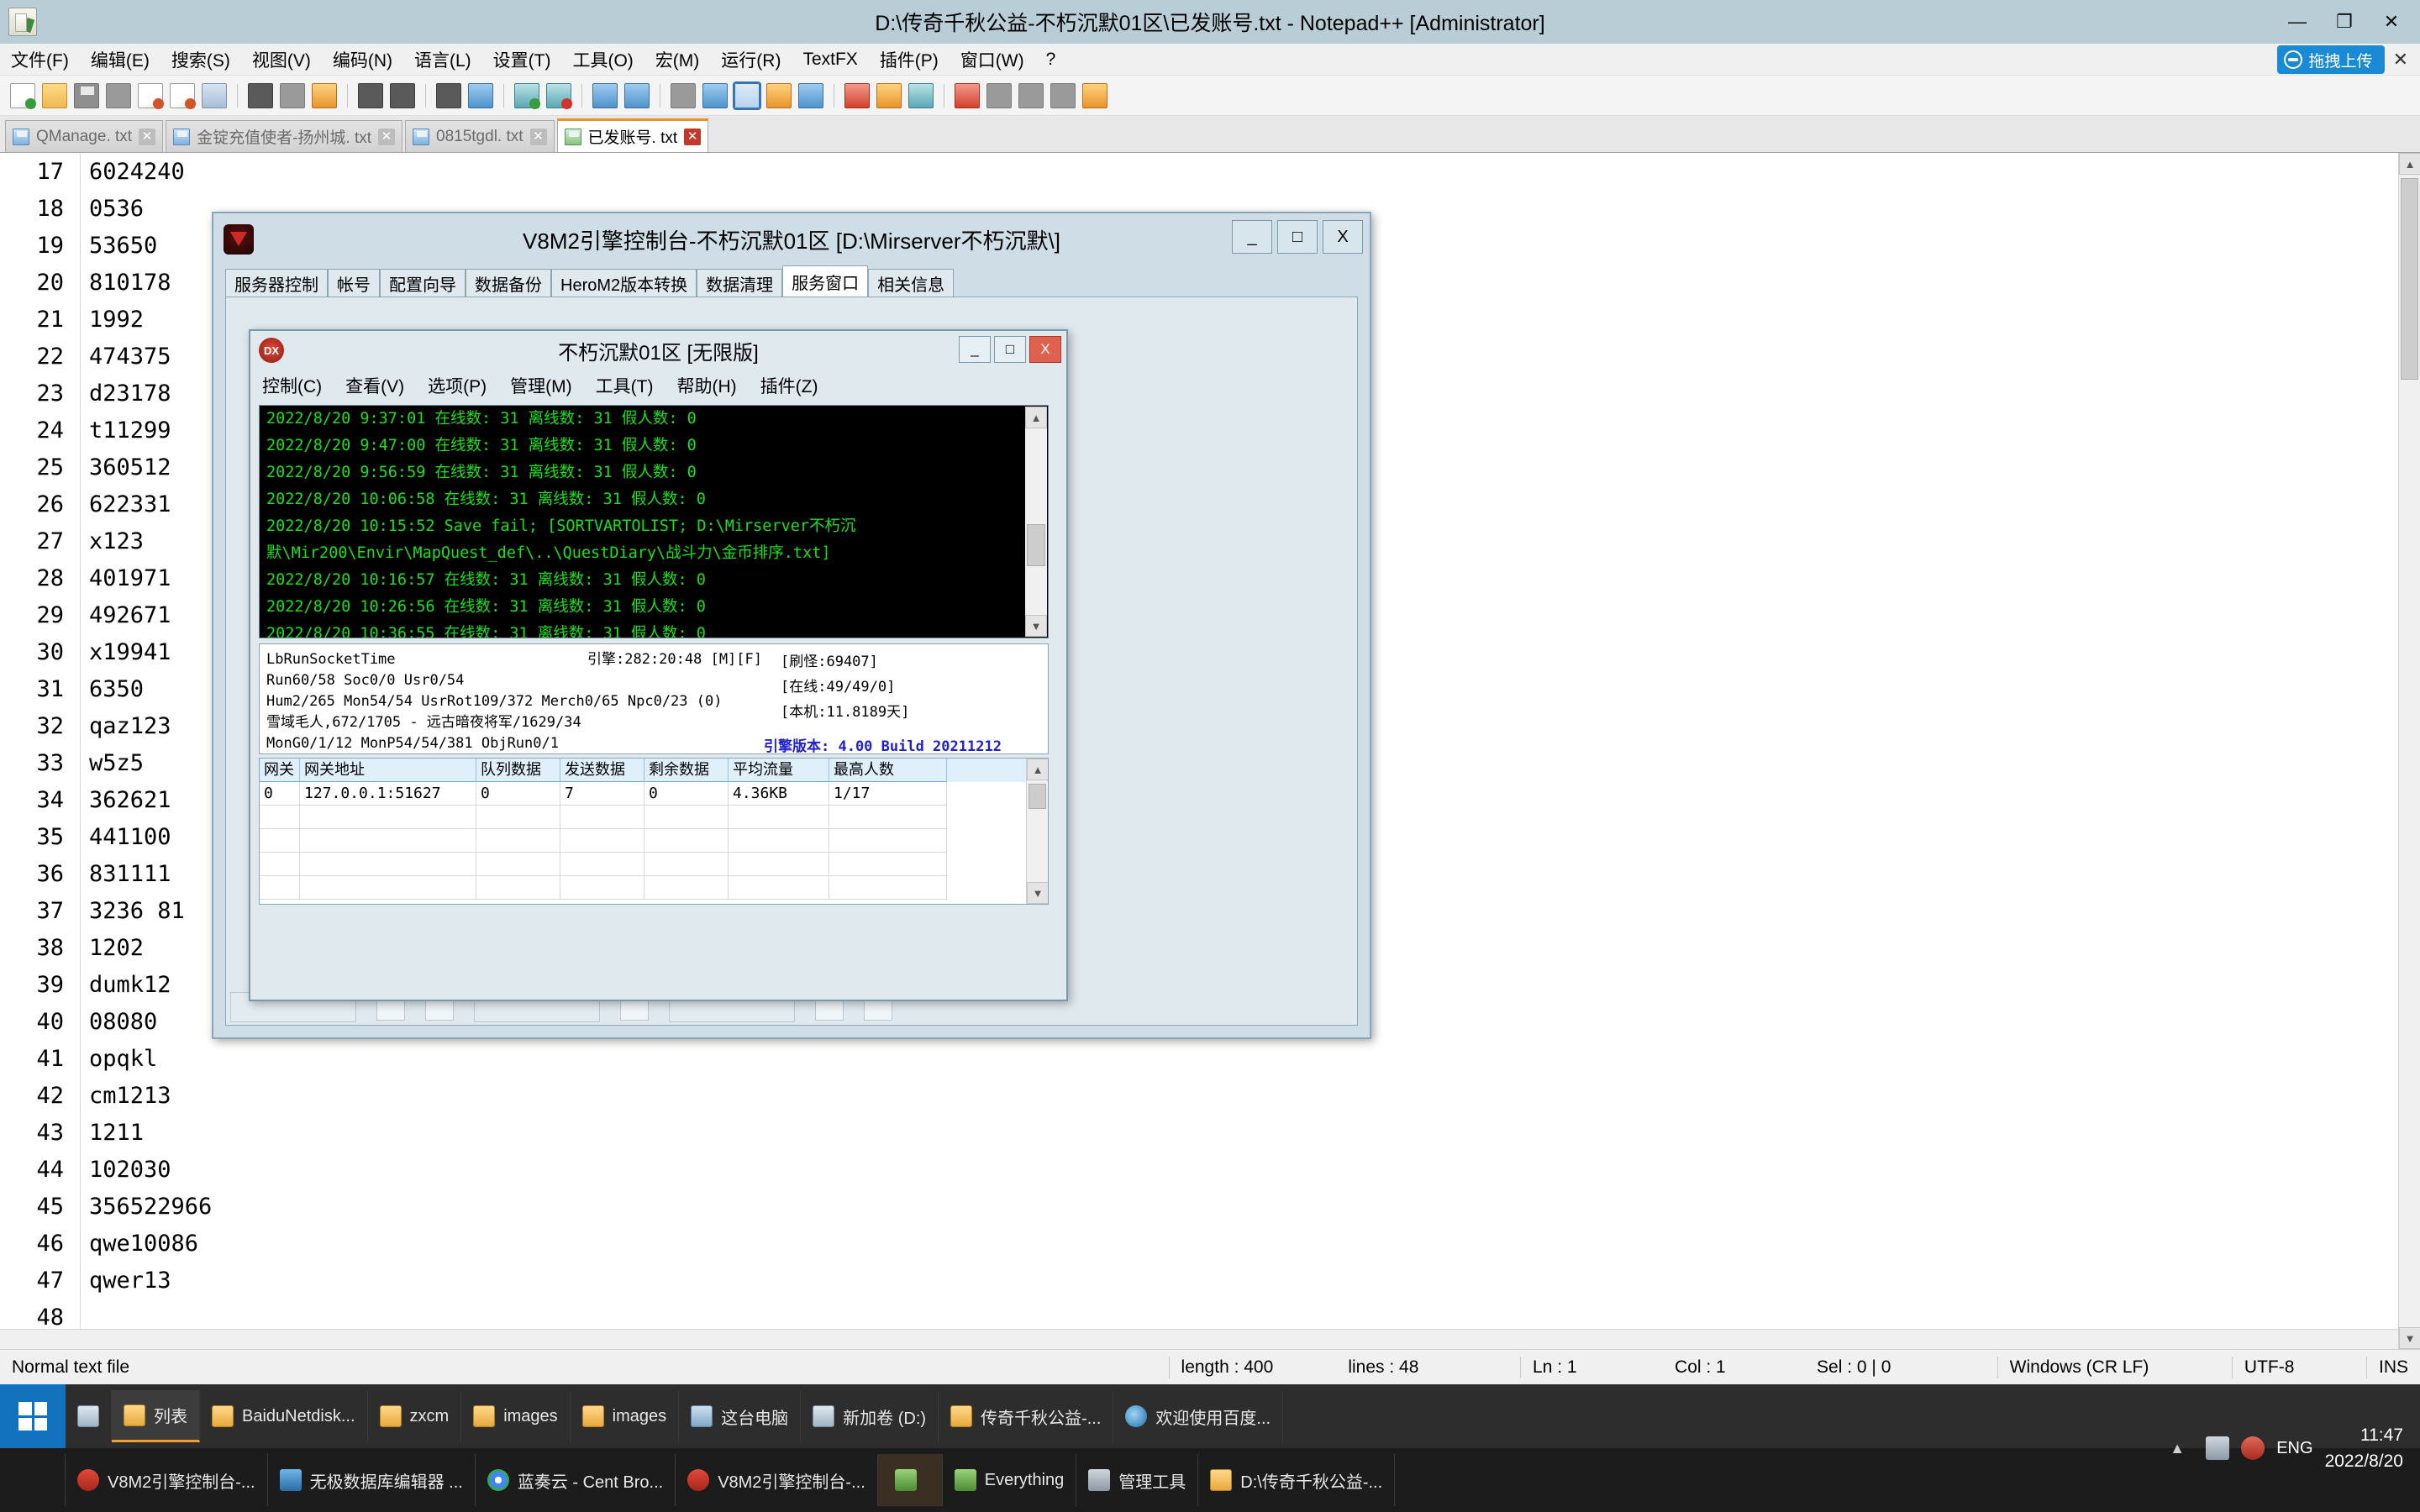  Describe the element at coordinates (86, 95) in the screenshot. I see `save-icon` at that location.